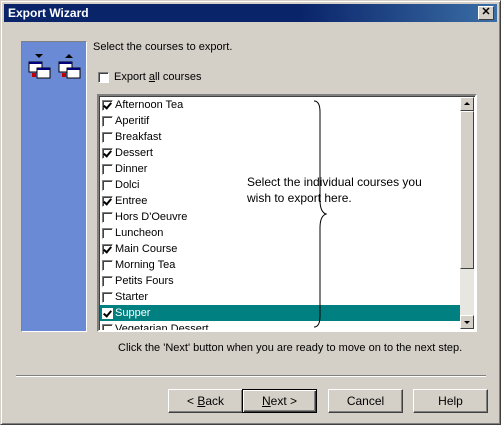  Describe the element at coordinates (144, 281) in the screenshot. I see `course-label: Petits Fours` at that location.